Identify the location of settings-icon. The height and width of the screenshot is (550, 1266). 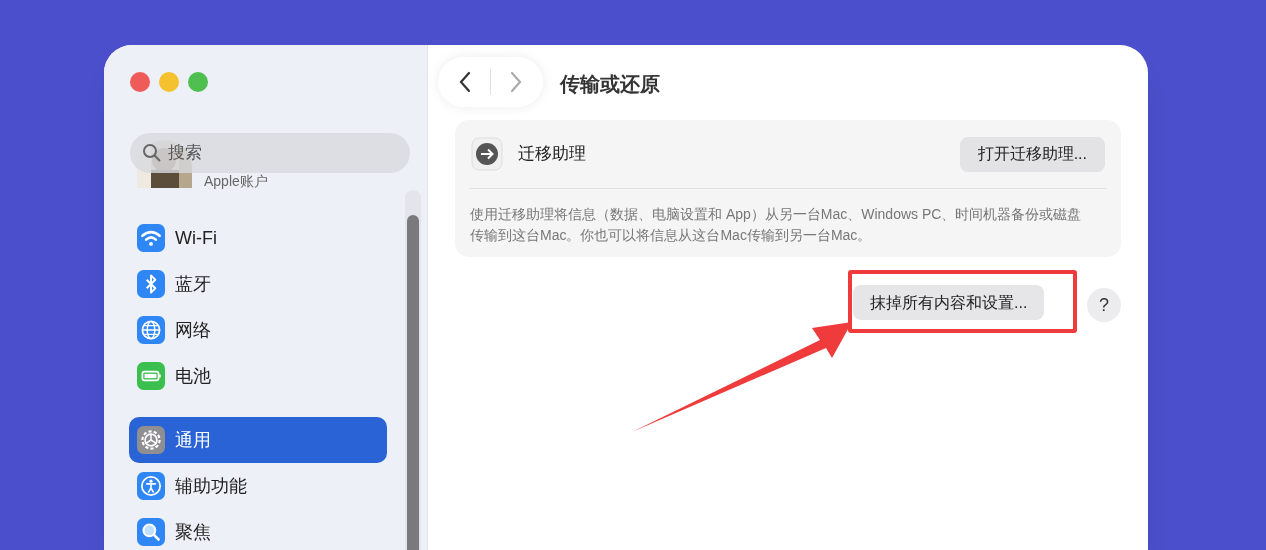
(151, 440).